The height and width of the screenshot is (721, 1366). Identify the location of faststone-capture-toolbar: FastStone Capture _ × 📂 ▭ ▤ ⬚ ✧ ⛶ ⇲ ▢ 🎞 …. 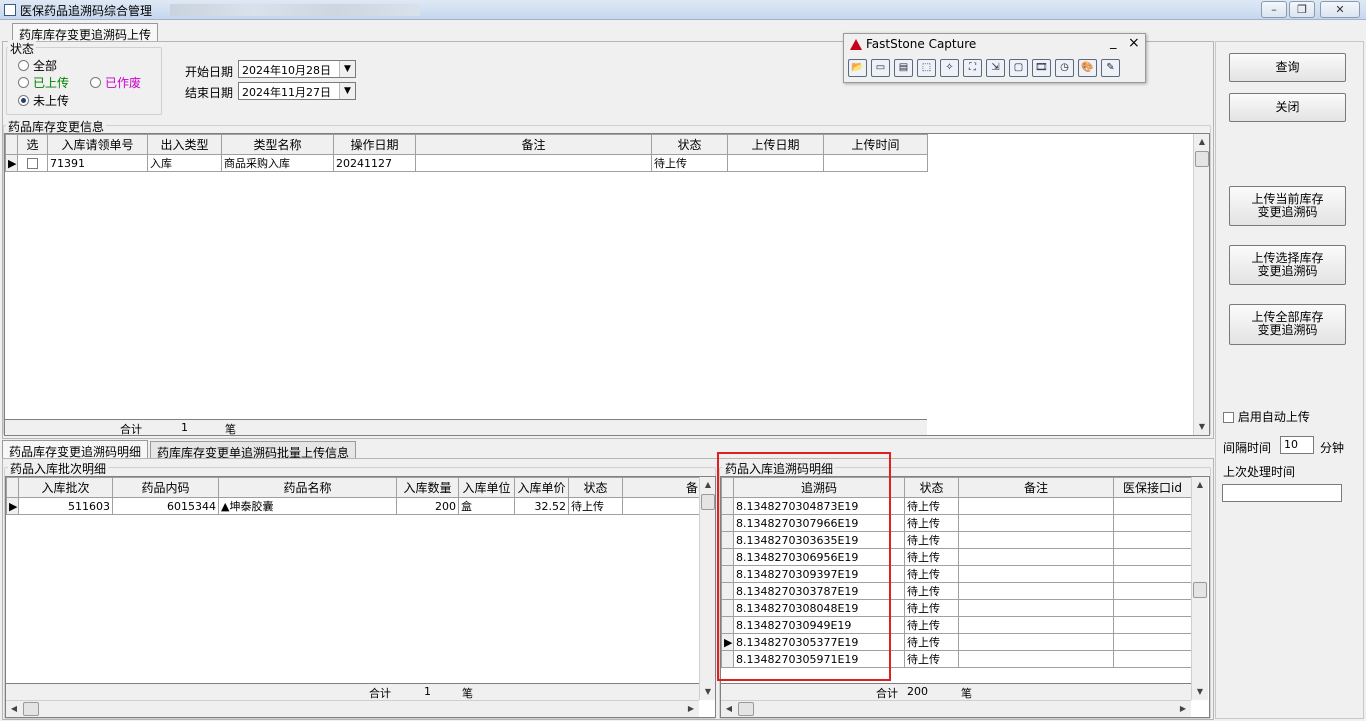
(994, 58).